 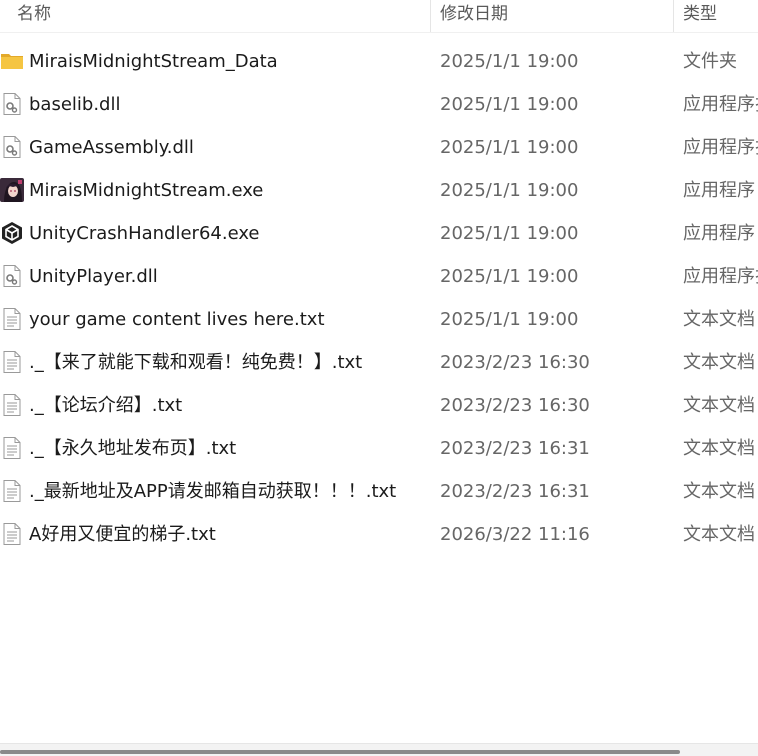 I want to click on file-row: UnityPlayer.dll 2025/1/1 19:00 应用程序扩展, so click(x=379, y=276).